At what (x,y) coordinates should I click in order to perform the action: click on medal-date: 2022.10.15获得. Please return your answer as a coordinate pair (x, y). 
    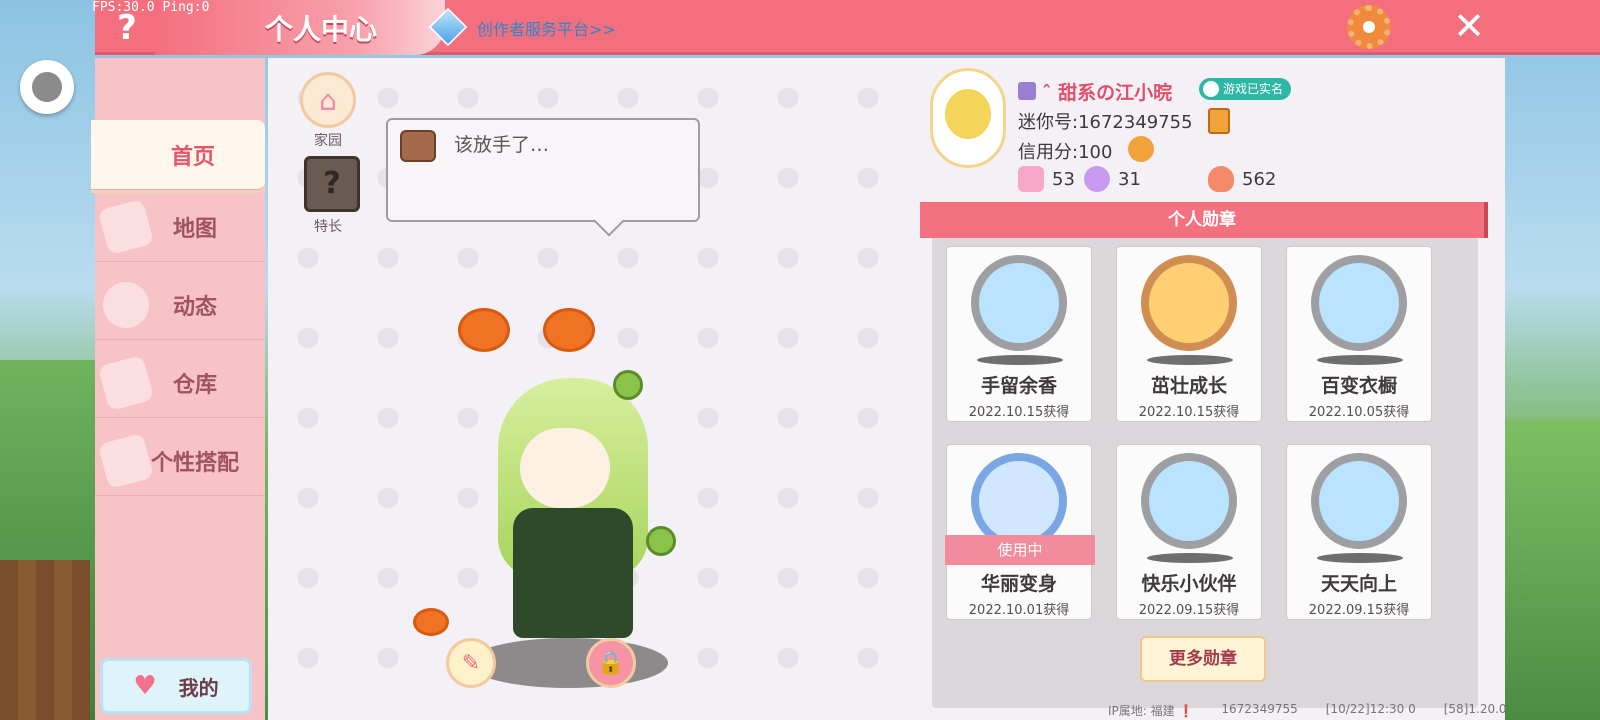
    Looking at the image, I should click on (1189, 412).